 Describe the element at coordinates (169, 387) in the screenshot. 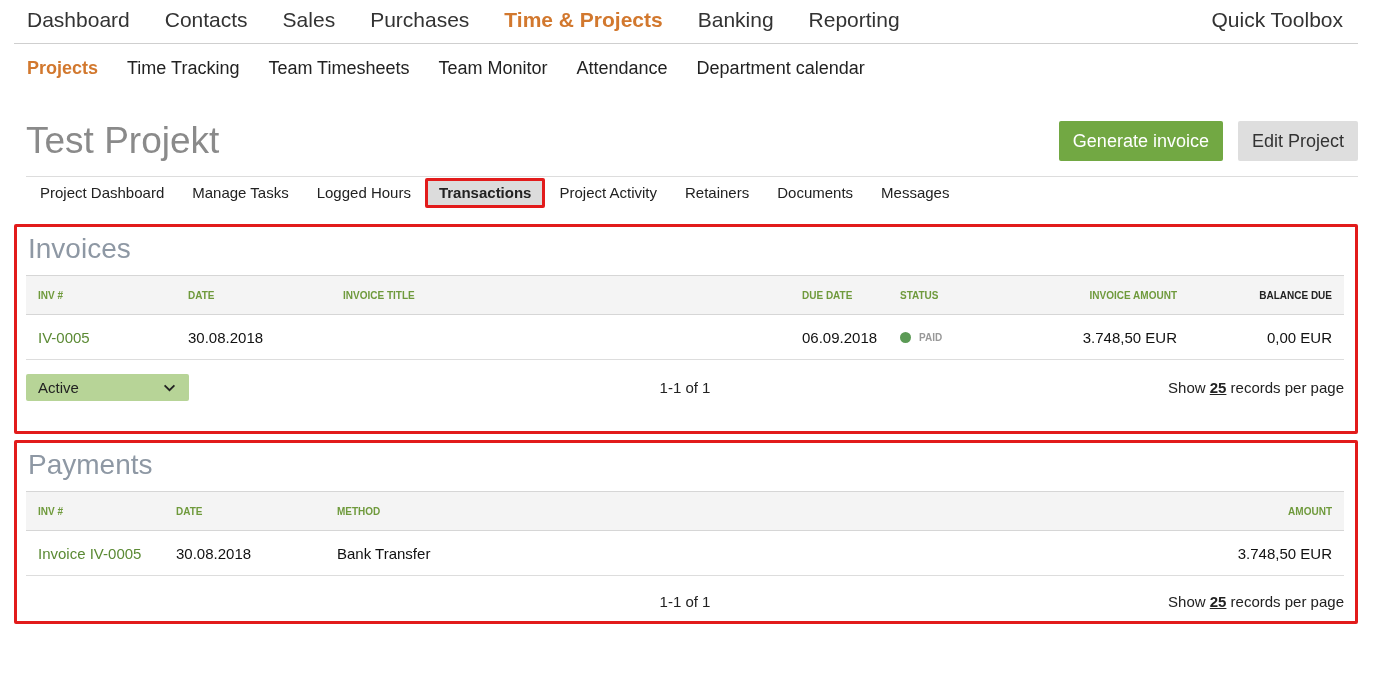

I see `chevron-down-icon` at that location.